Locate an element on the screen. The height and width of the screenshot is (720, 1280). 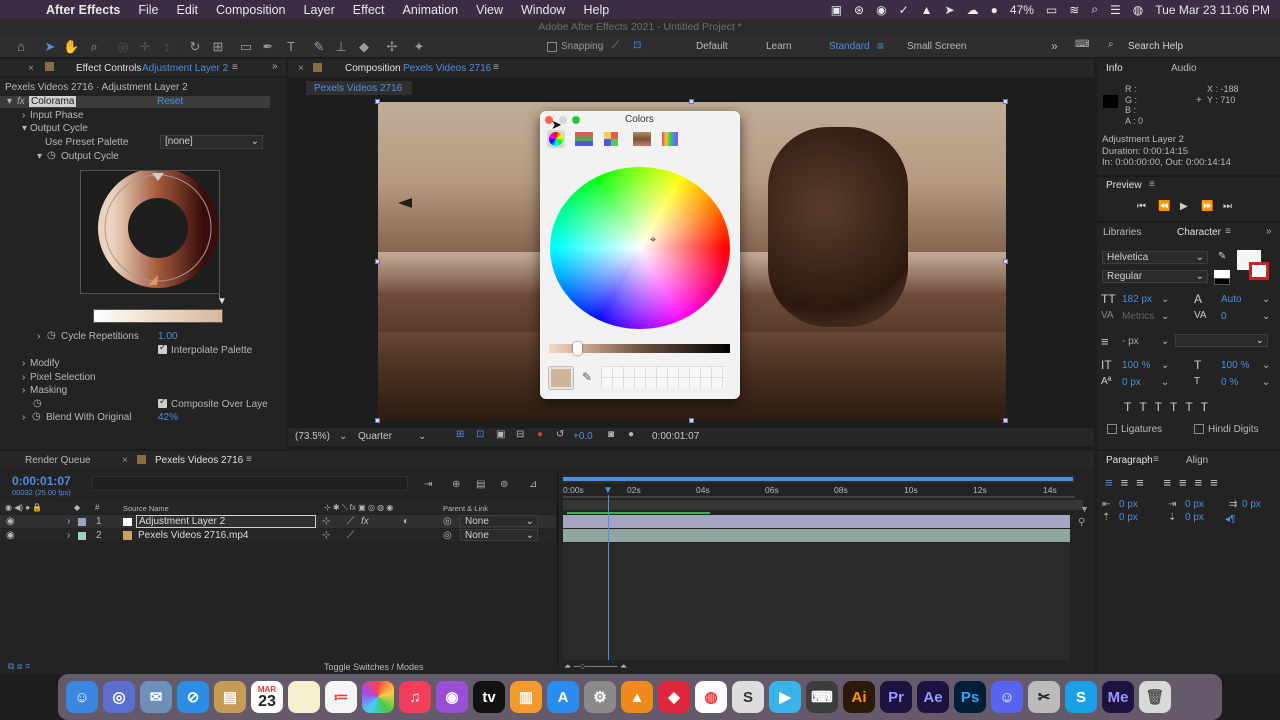
composite-checkbox is located at coordinates (162, 402).